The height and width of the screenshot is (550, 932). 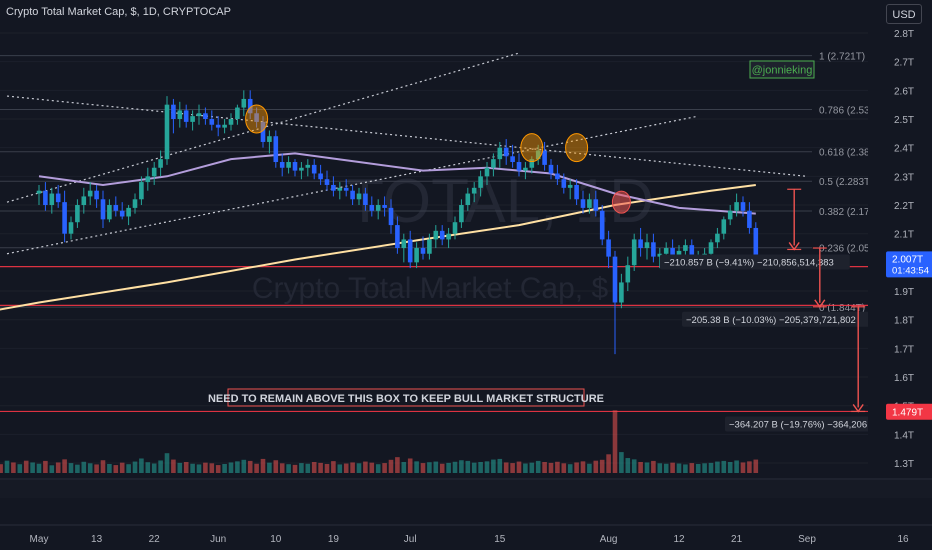 What do you see at coordinates (430, 288) in the screenshot?
I see `watermark-name: Crypto Total Market Cap, $` at bounding box center [430, 288].